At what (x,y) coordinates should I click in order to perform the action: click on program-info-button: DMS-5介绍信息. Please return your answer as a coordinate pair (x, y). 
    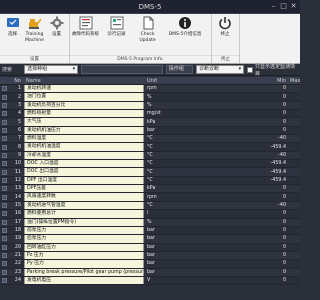
    Looking at the image, I should click on (185, 27).